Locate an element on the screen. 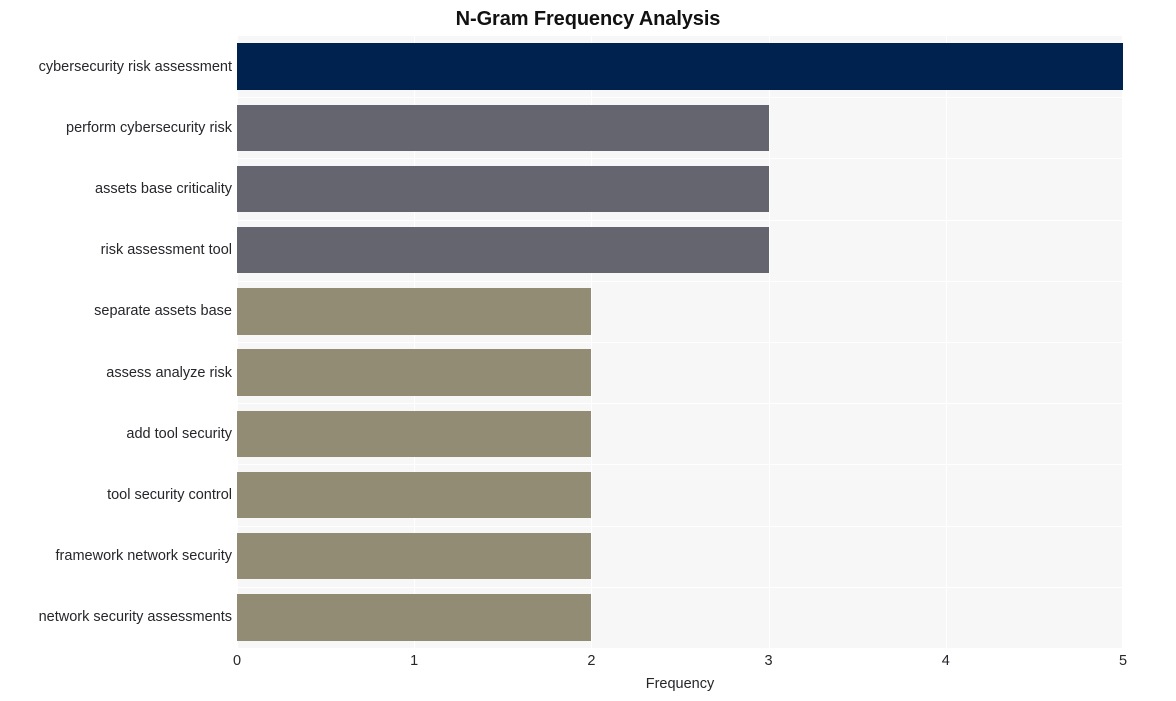 This screenshot has width=1176, height=701. x-axis-tick-label: 1 is located at coordinates (414, 661).